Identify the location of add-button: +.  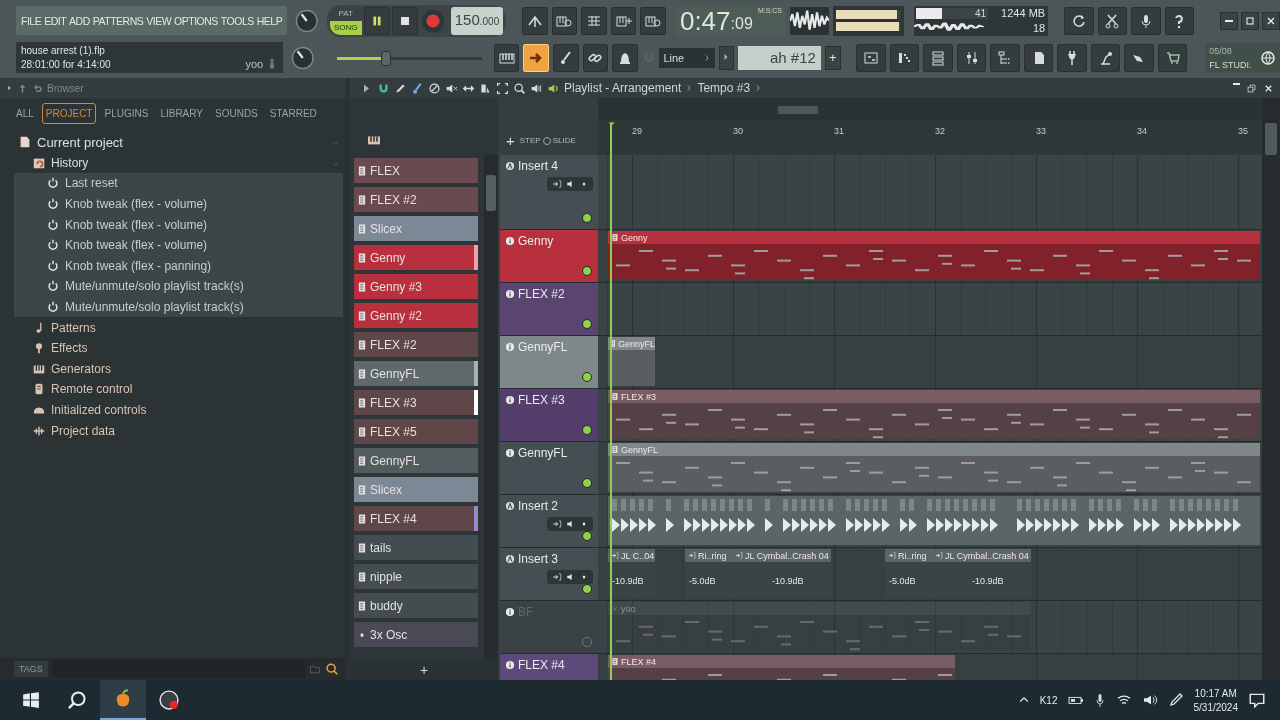
(424, 670).